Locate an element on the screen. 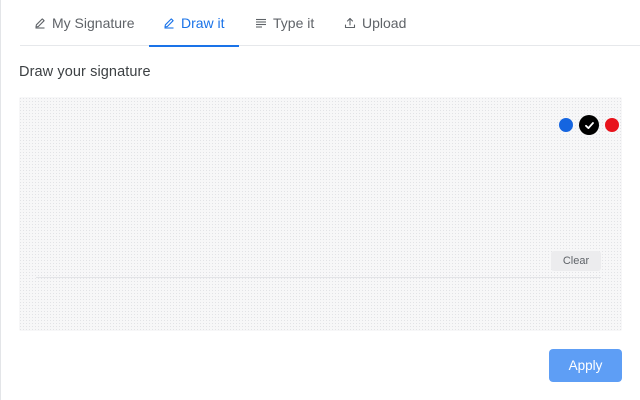 This screenshot has height=400, width=640. draw-signature-heading: Draw your signature is located at coordinates (85, 72).